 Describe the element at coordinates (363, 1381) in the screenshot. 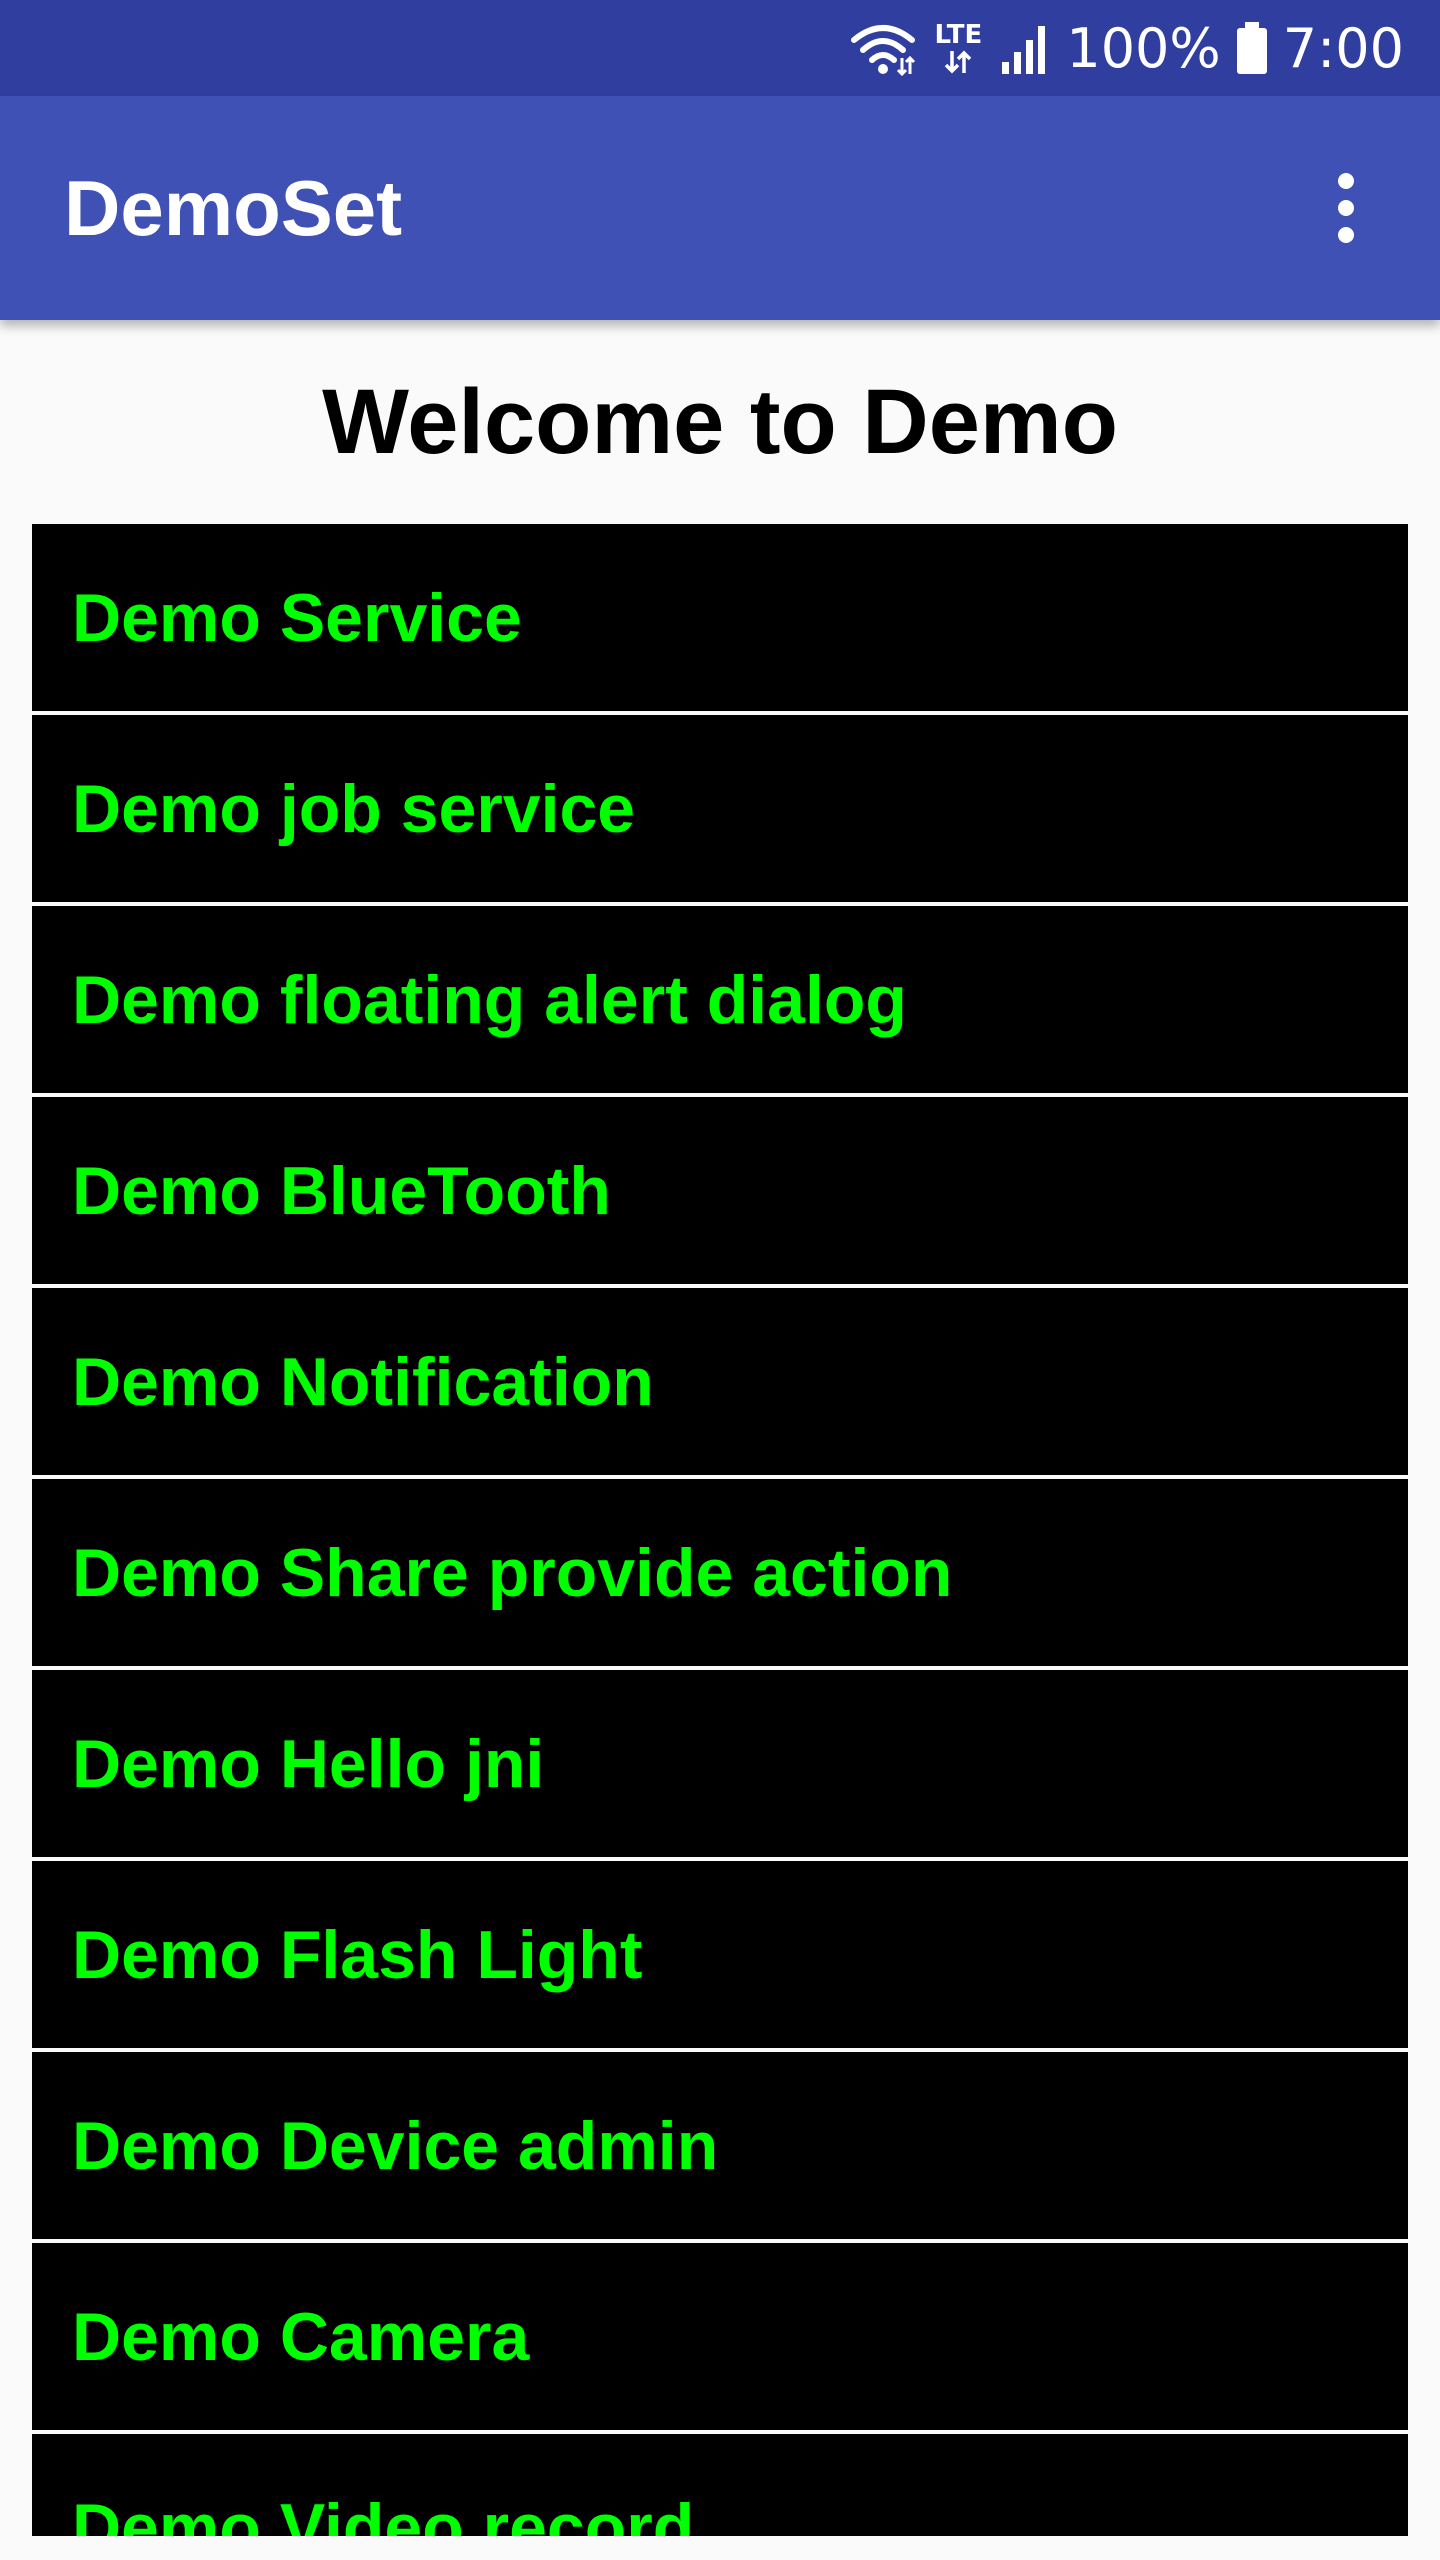

I see `list-item-label: Demo Notification` at that location.